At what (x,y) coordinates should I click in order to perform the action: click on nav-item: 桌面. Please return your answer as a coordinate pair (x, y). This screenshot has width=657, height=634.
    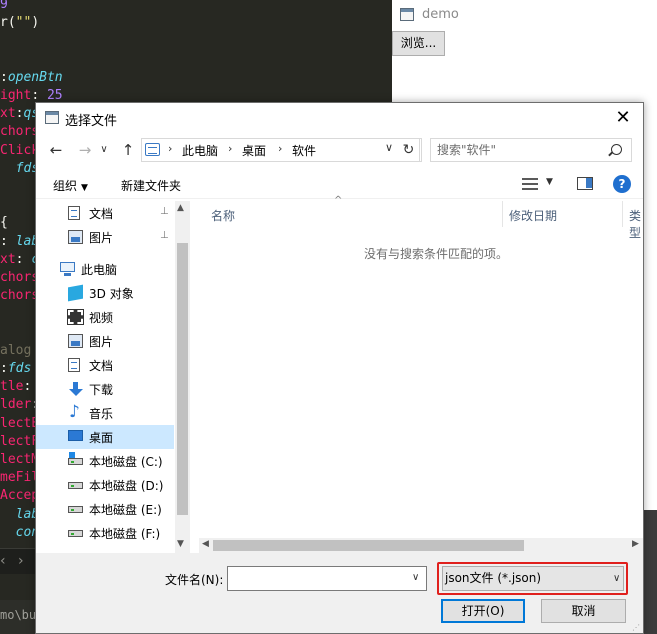
    Looking at the image, I should click on (105, 437).